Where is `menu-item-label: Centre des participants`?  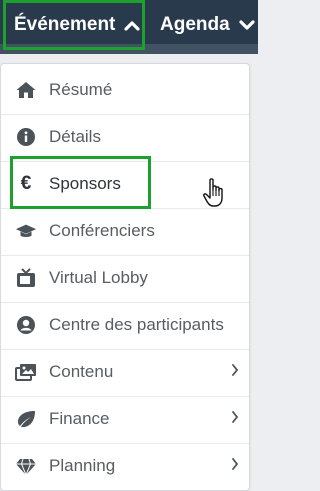
menu-item-label: Centre des participants is located at coordinates (136, 324).